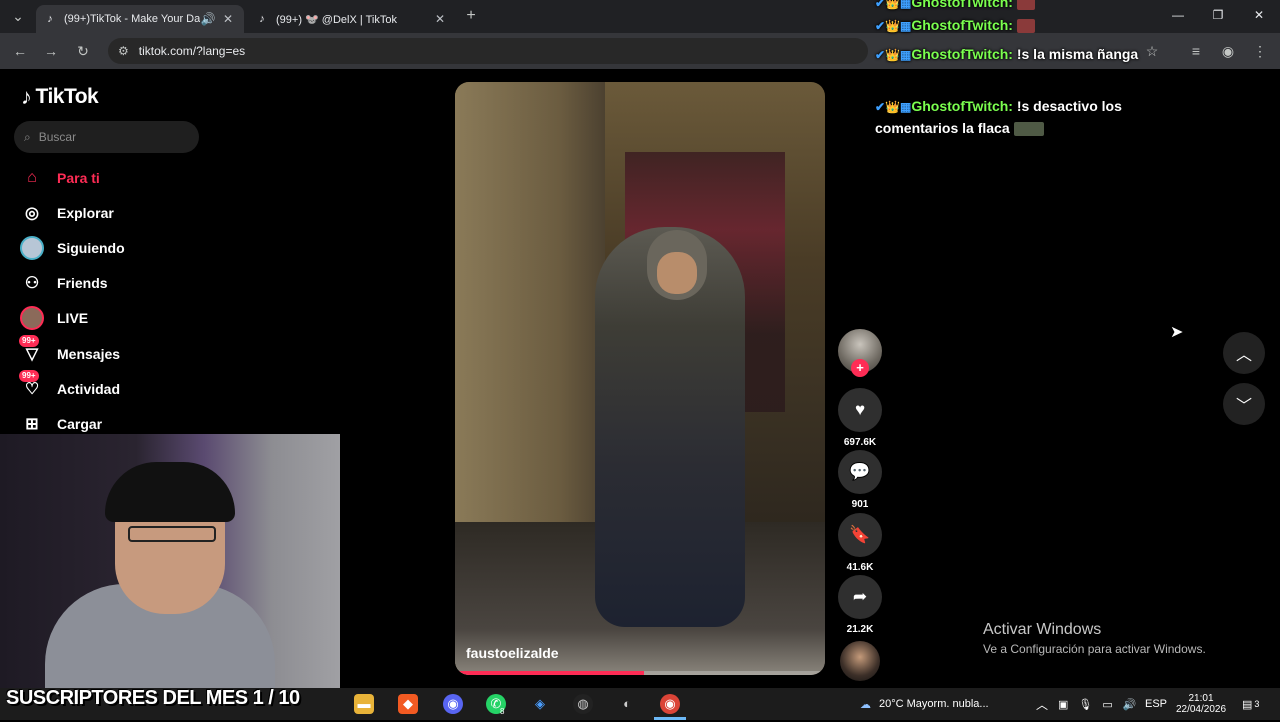  What do you see at coordinates (471, 16) in the screenshot?
I see `new-tab-icon: +` at bounding box center [471, 16].